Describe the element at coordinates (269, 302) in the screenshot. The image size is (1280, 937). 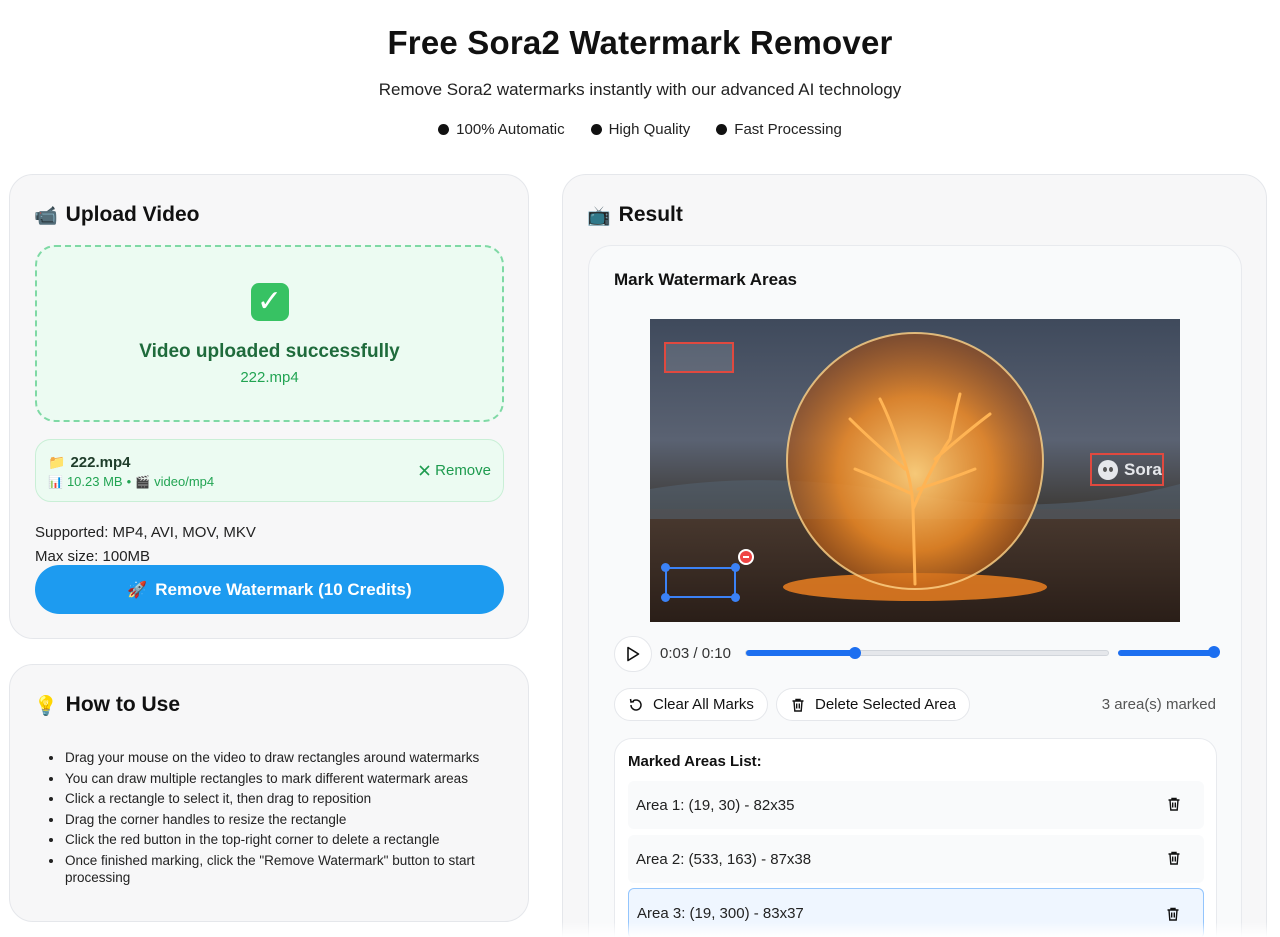
I see `check-mark-icon: ✓` at that location.